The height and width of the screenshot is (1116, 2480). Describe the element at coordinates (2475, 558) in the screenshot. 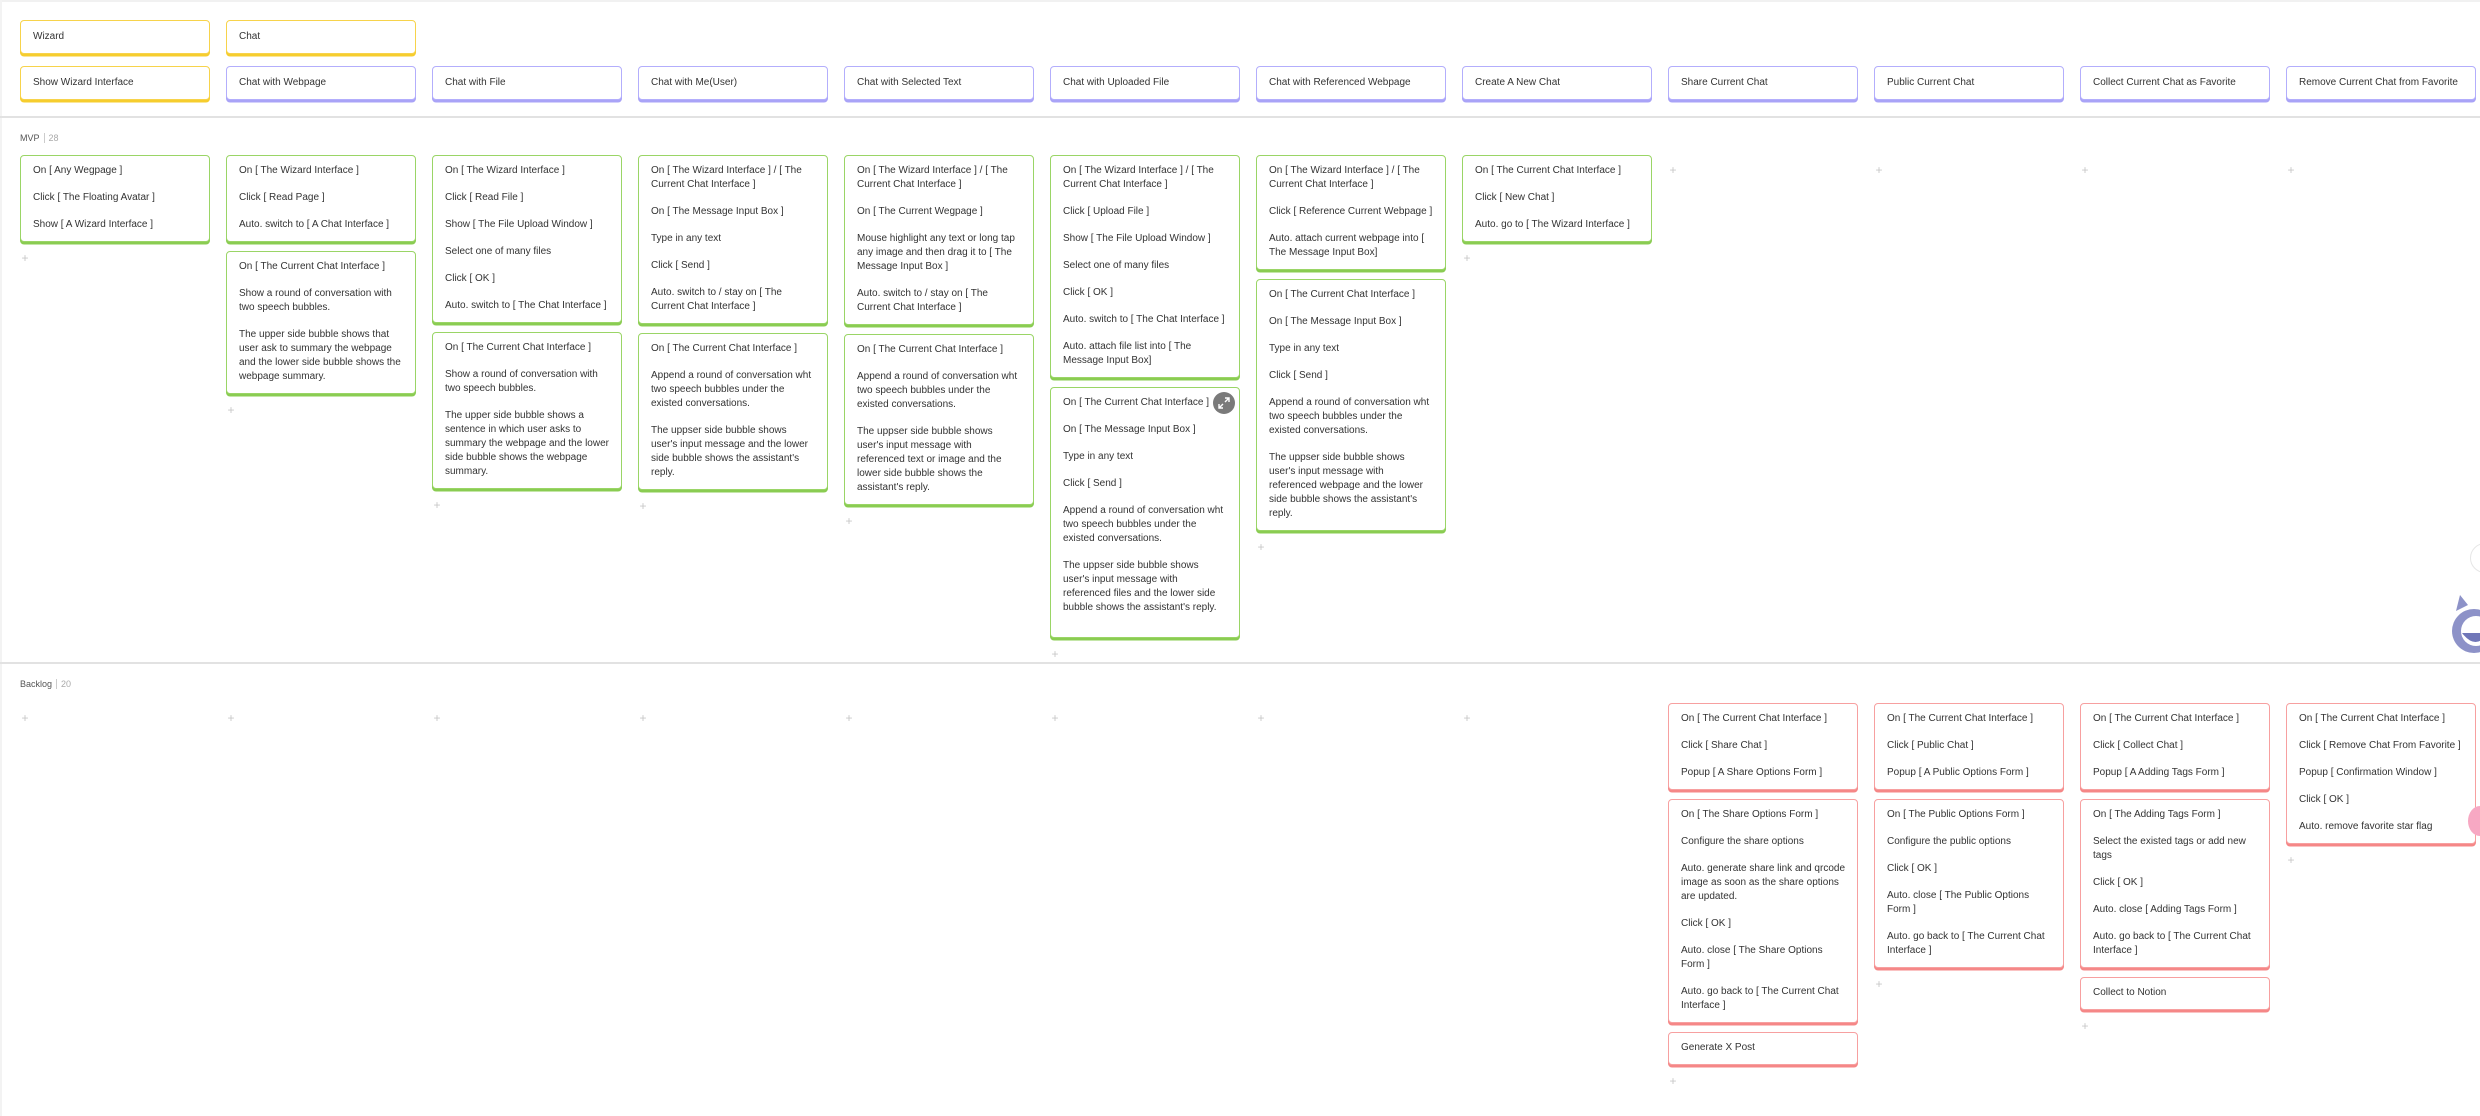

I see `assistant-mini-button` at that location.